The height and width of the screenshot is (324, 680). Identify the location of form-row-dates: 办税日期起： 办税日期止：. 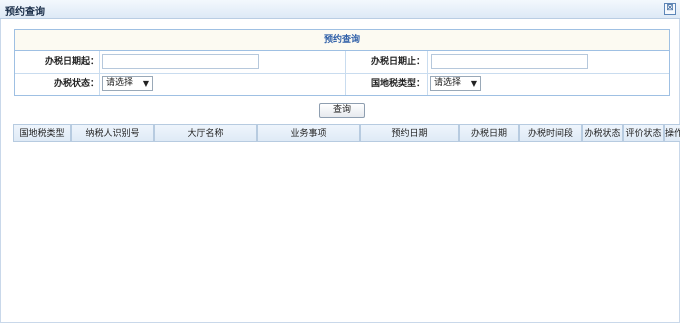
(342, 62).